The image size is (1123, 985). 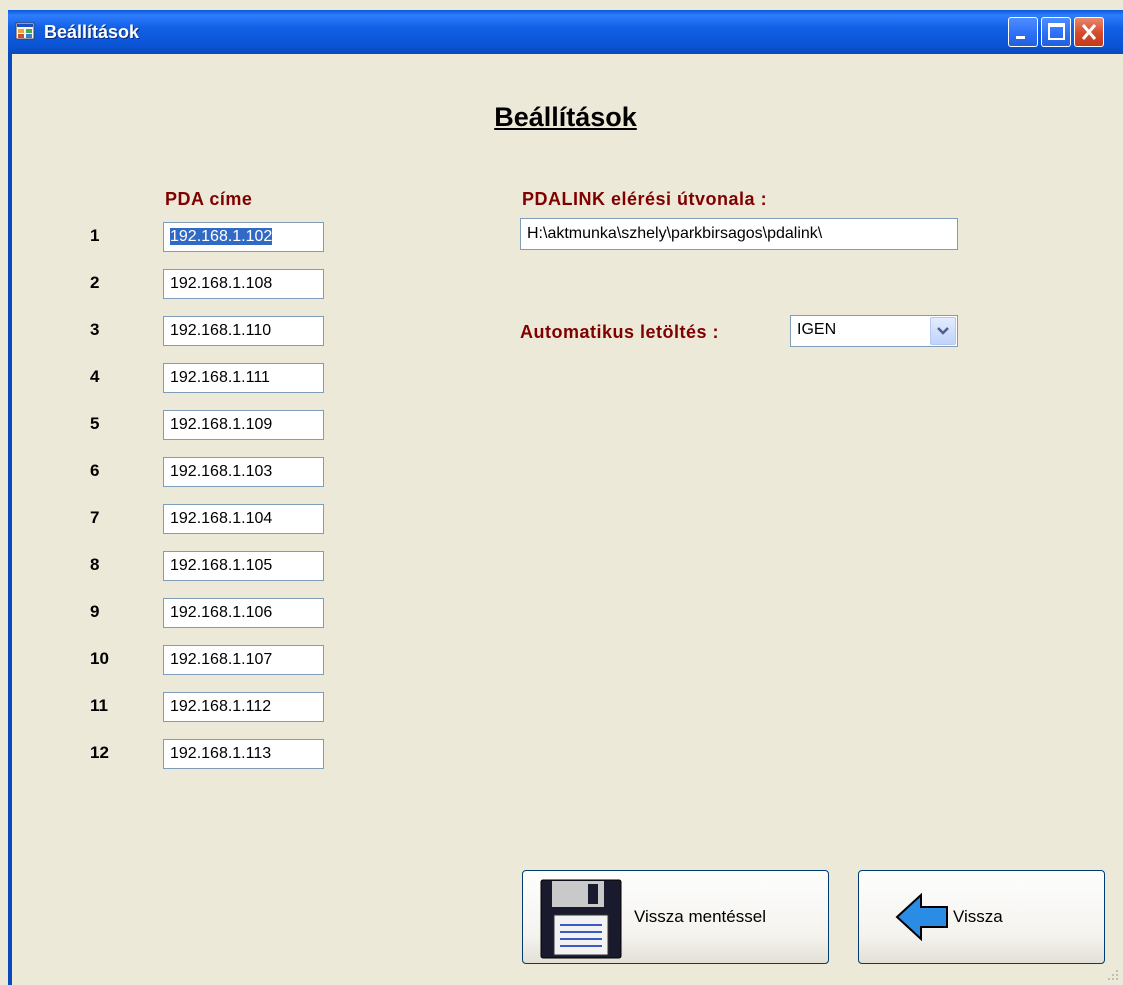 I want to click on pda-ip-value: 192.168.1.113, so click(x=221, y=753).